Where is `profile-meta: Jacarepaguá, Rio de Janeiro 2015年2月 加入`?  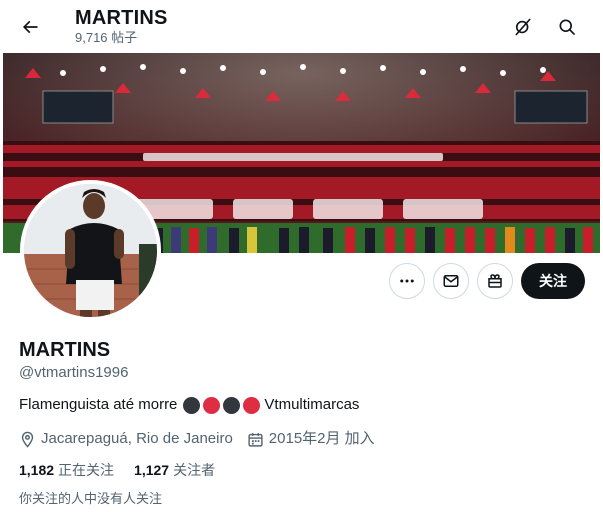
profile-meta: Jacarepaguá, Rio de Janeiro 2015年2月 加入 is located at coordinates (197, 439).